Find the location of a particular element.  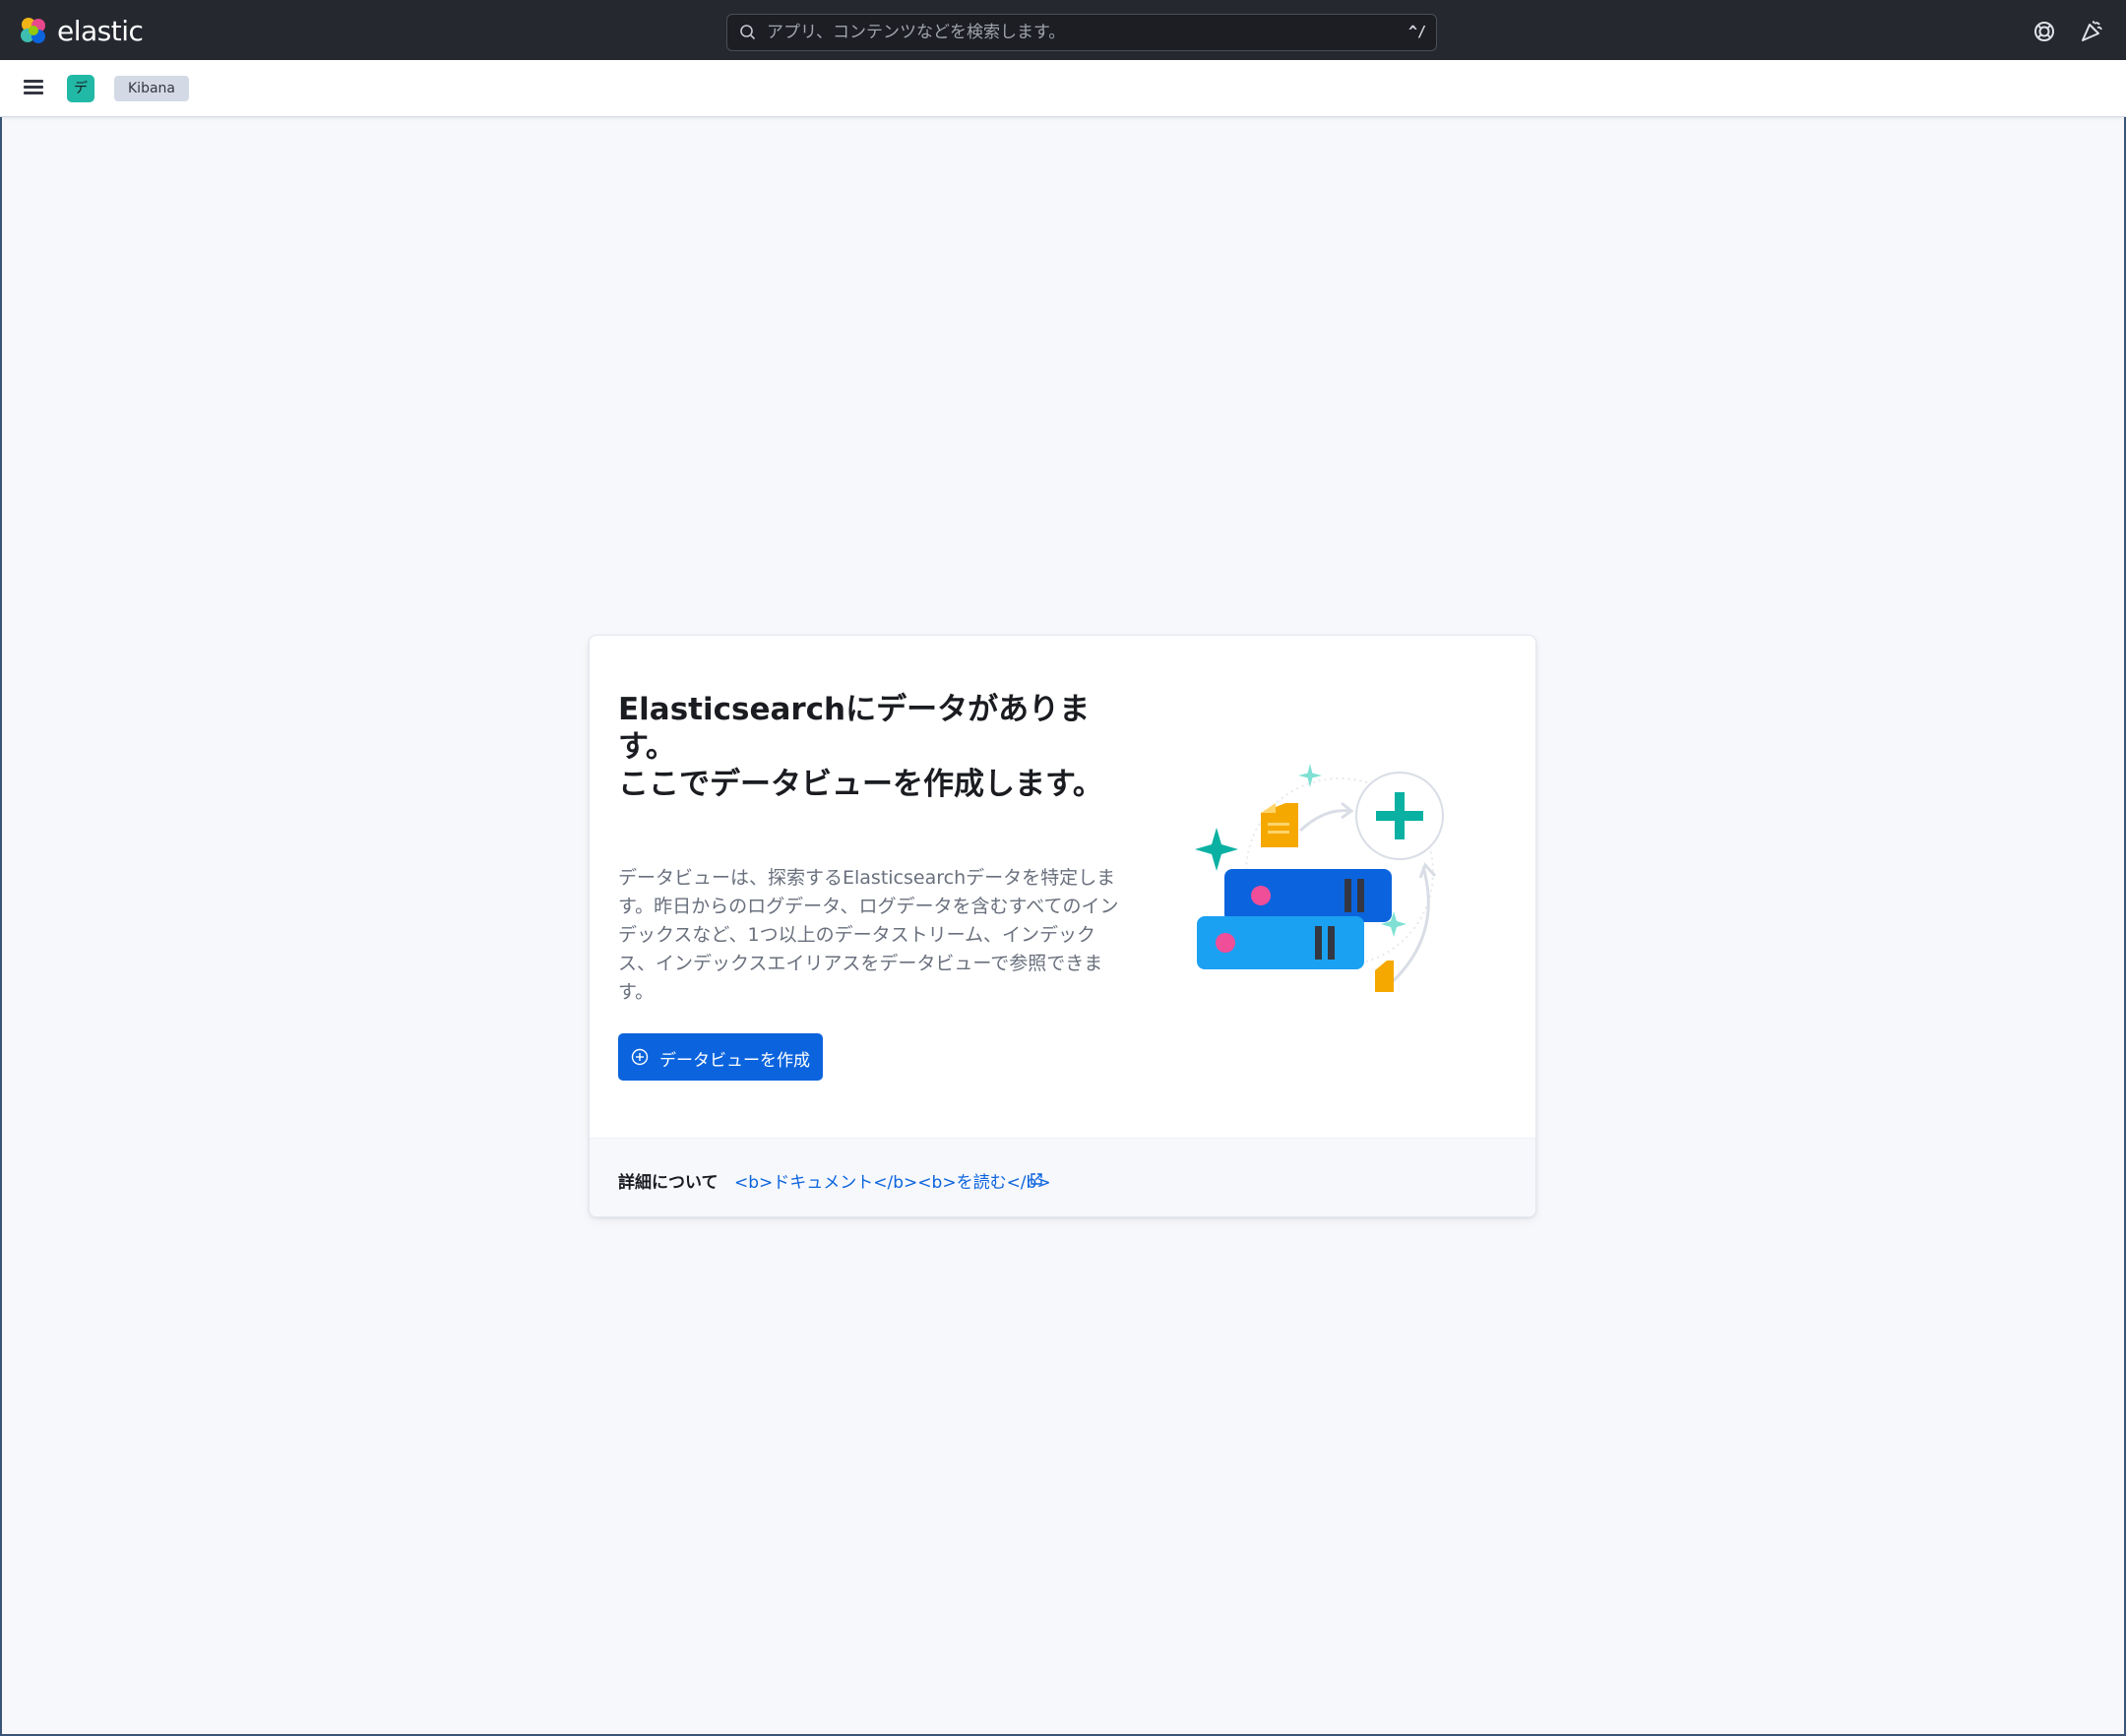

page-title: Elasticsearchにデータがあります。 ここでデータビューを作成します。 is located at coordinates (860, 747).